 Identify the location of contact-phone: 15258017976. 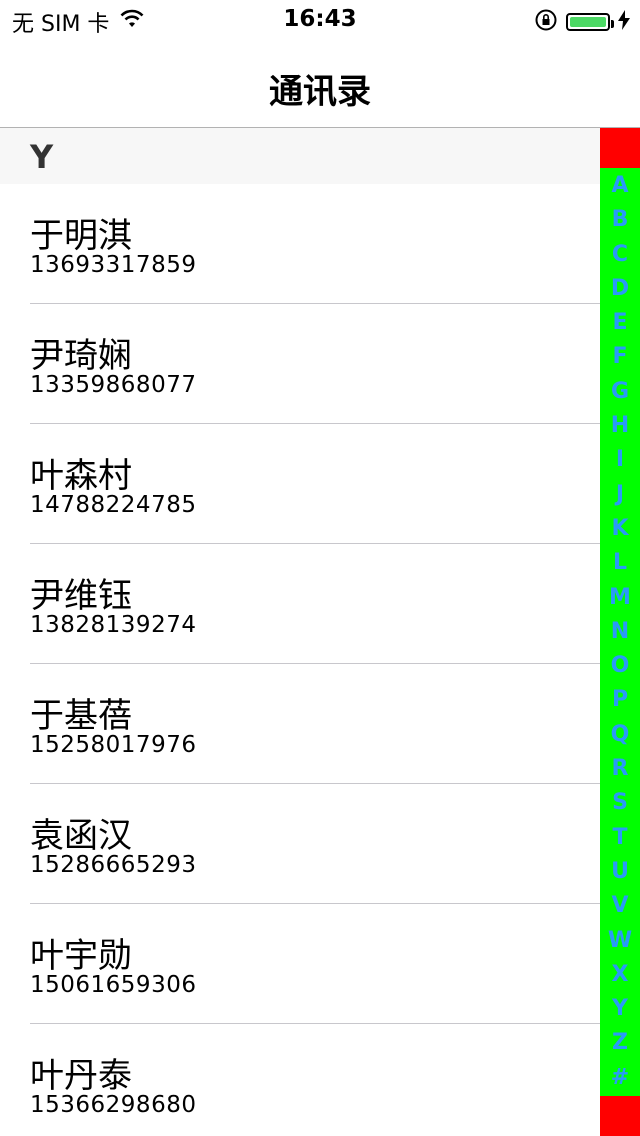
(113, 745).